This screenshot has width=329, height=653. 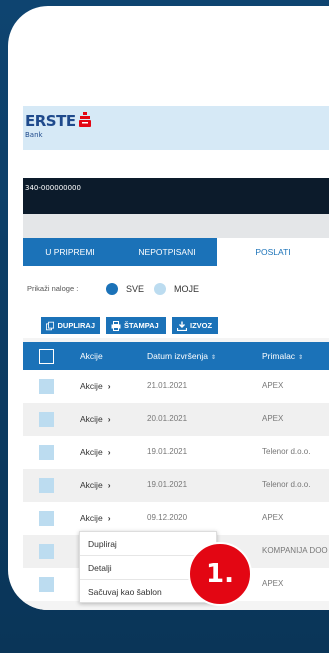 I want to click on download-icon, so click(x=182, y=326).